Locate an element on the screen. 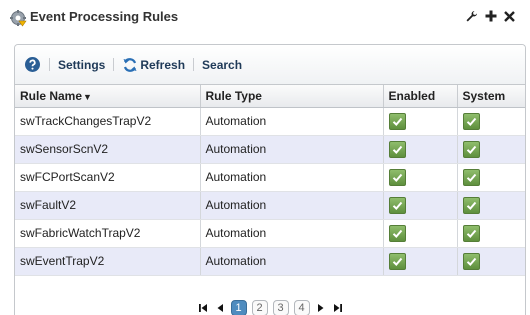 The image size is (530, 315). rule-name-cell: swEventTrapV2 is located at coordinates (108, 261).